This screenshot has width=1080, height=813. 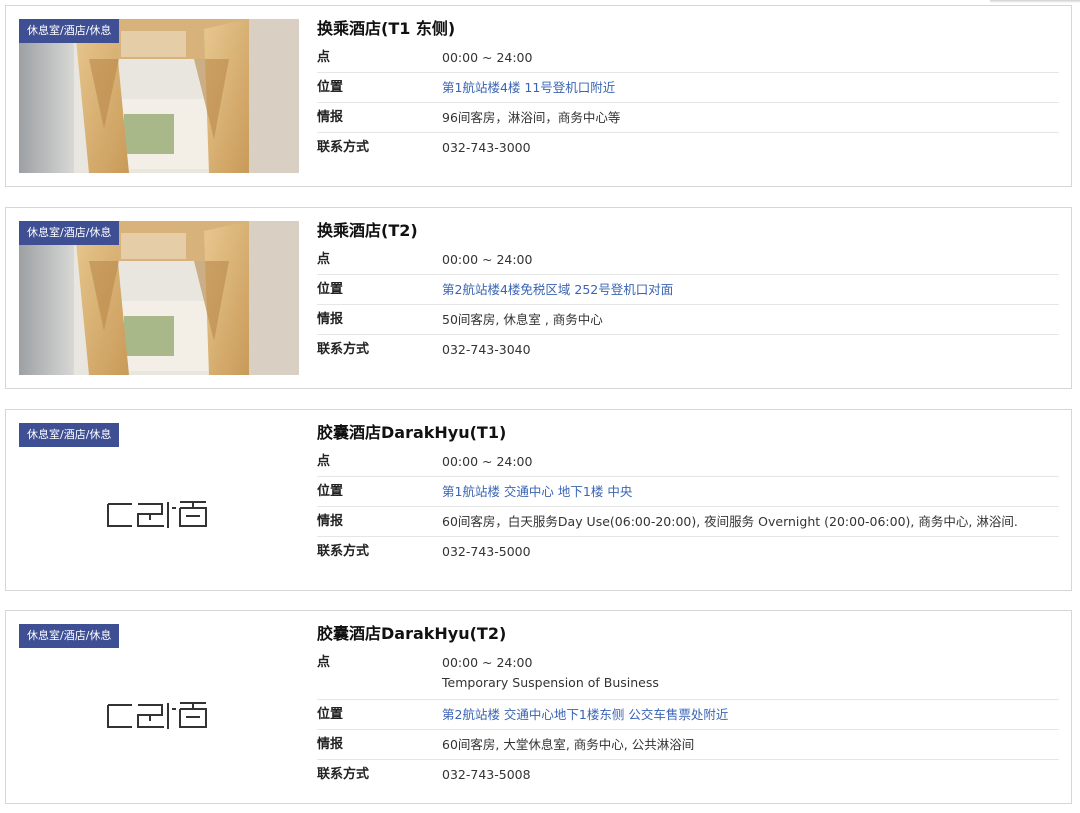 What do you see at coordinates (487, 662) in the screenshot?
I see `hours-time: 00:00 ~ 24:00` at bounding box center [487, 662].